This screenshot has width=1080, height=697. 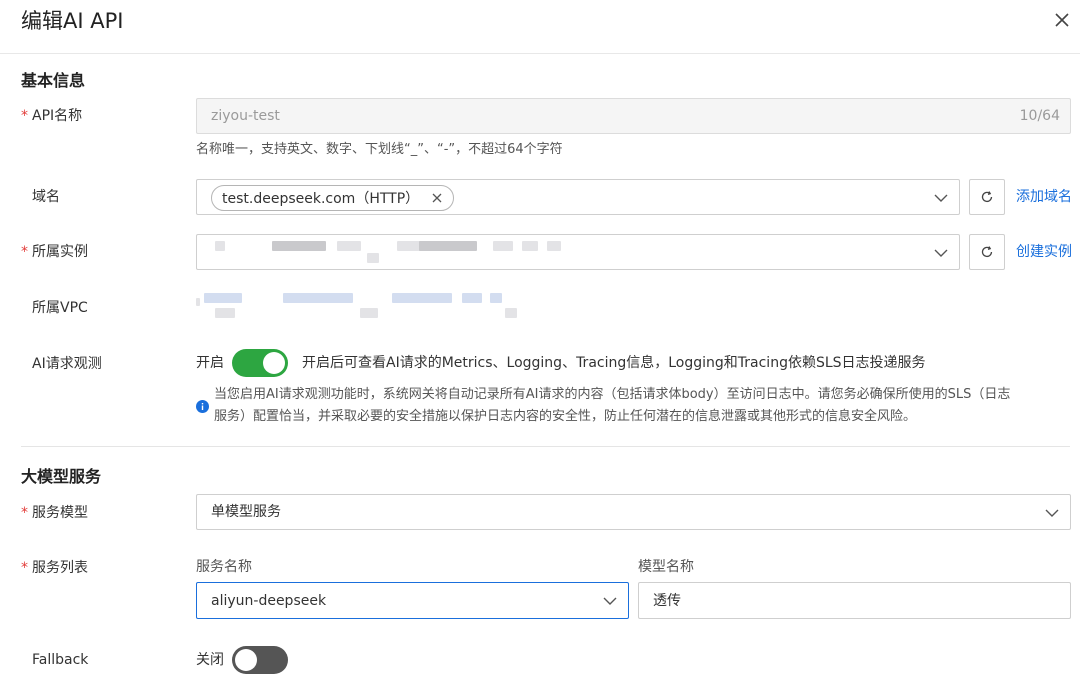 What do you see at coordinates (1044, 197) in the screenshot?
I see `add-domain-link: 添加域名` at bounding box center [1044, 197].